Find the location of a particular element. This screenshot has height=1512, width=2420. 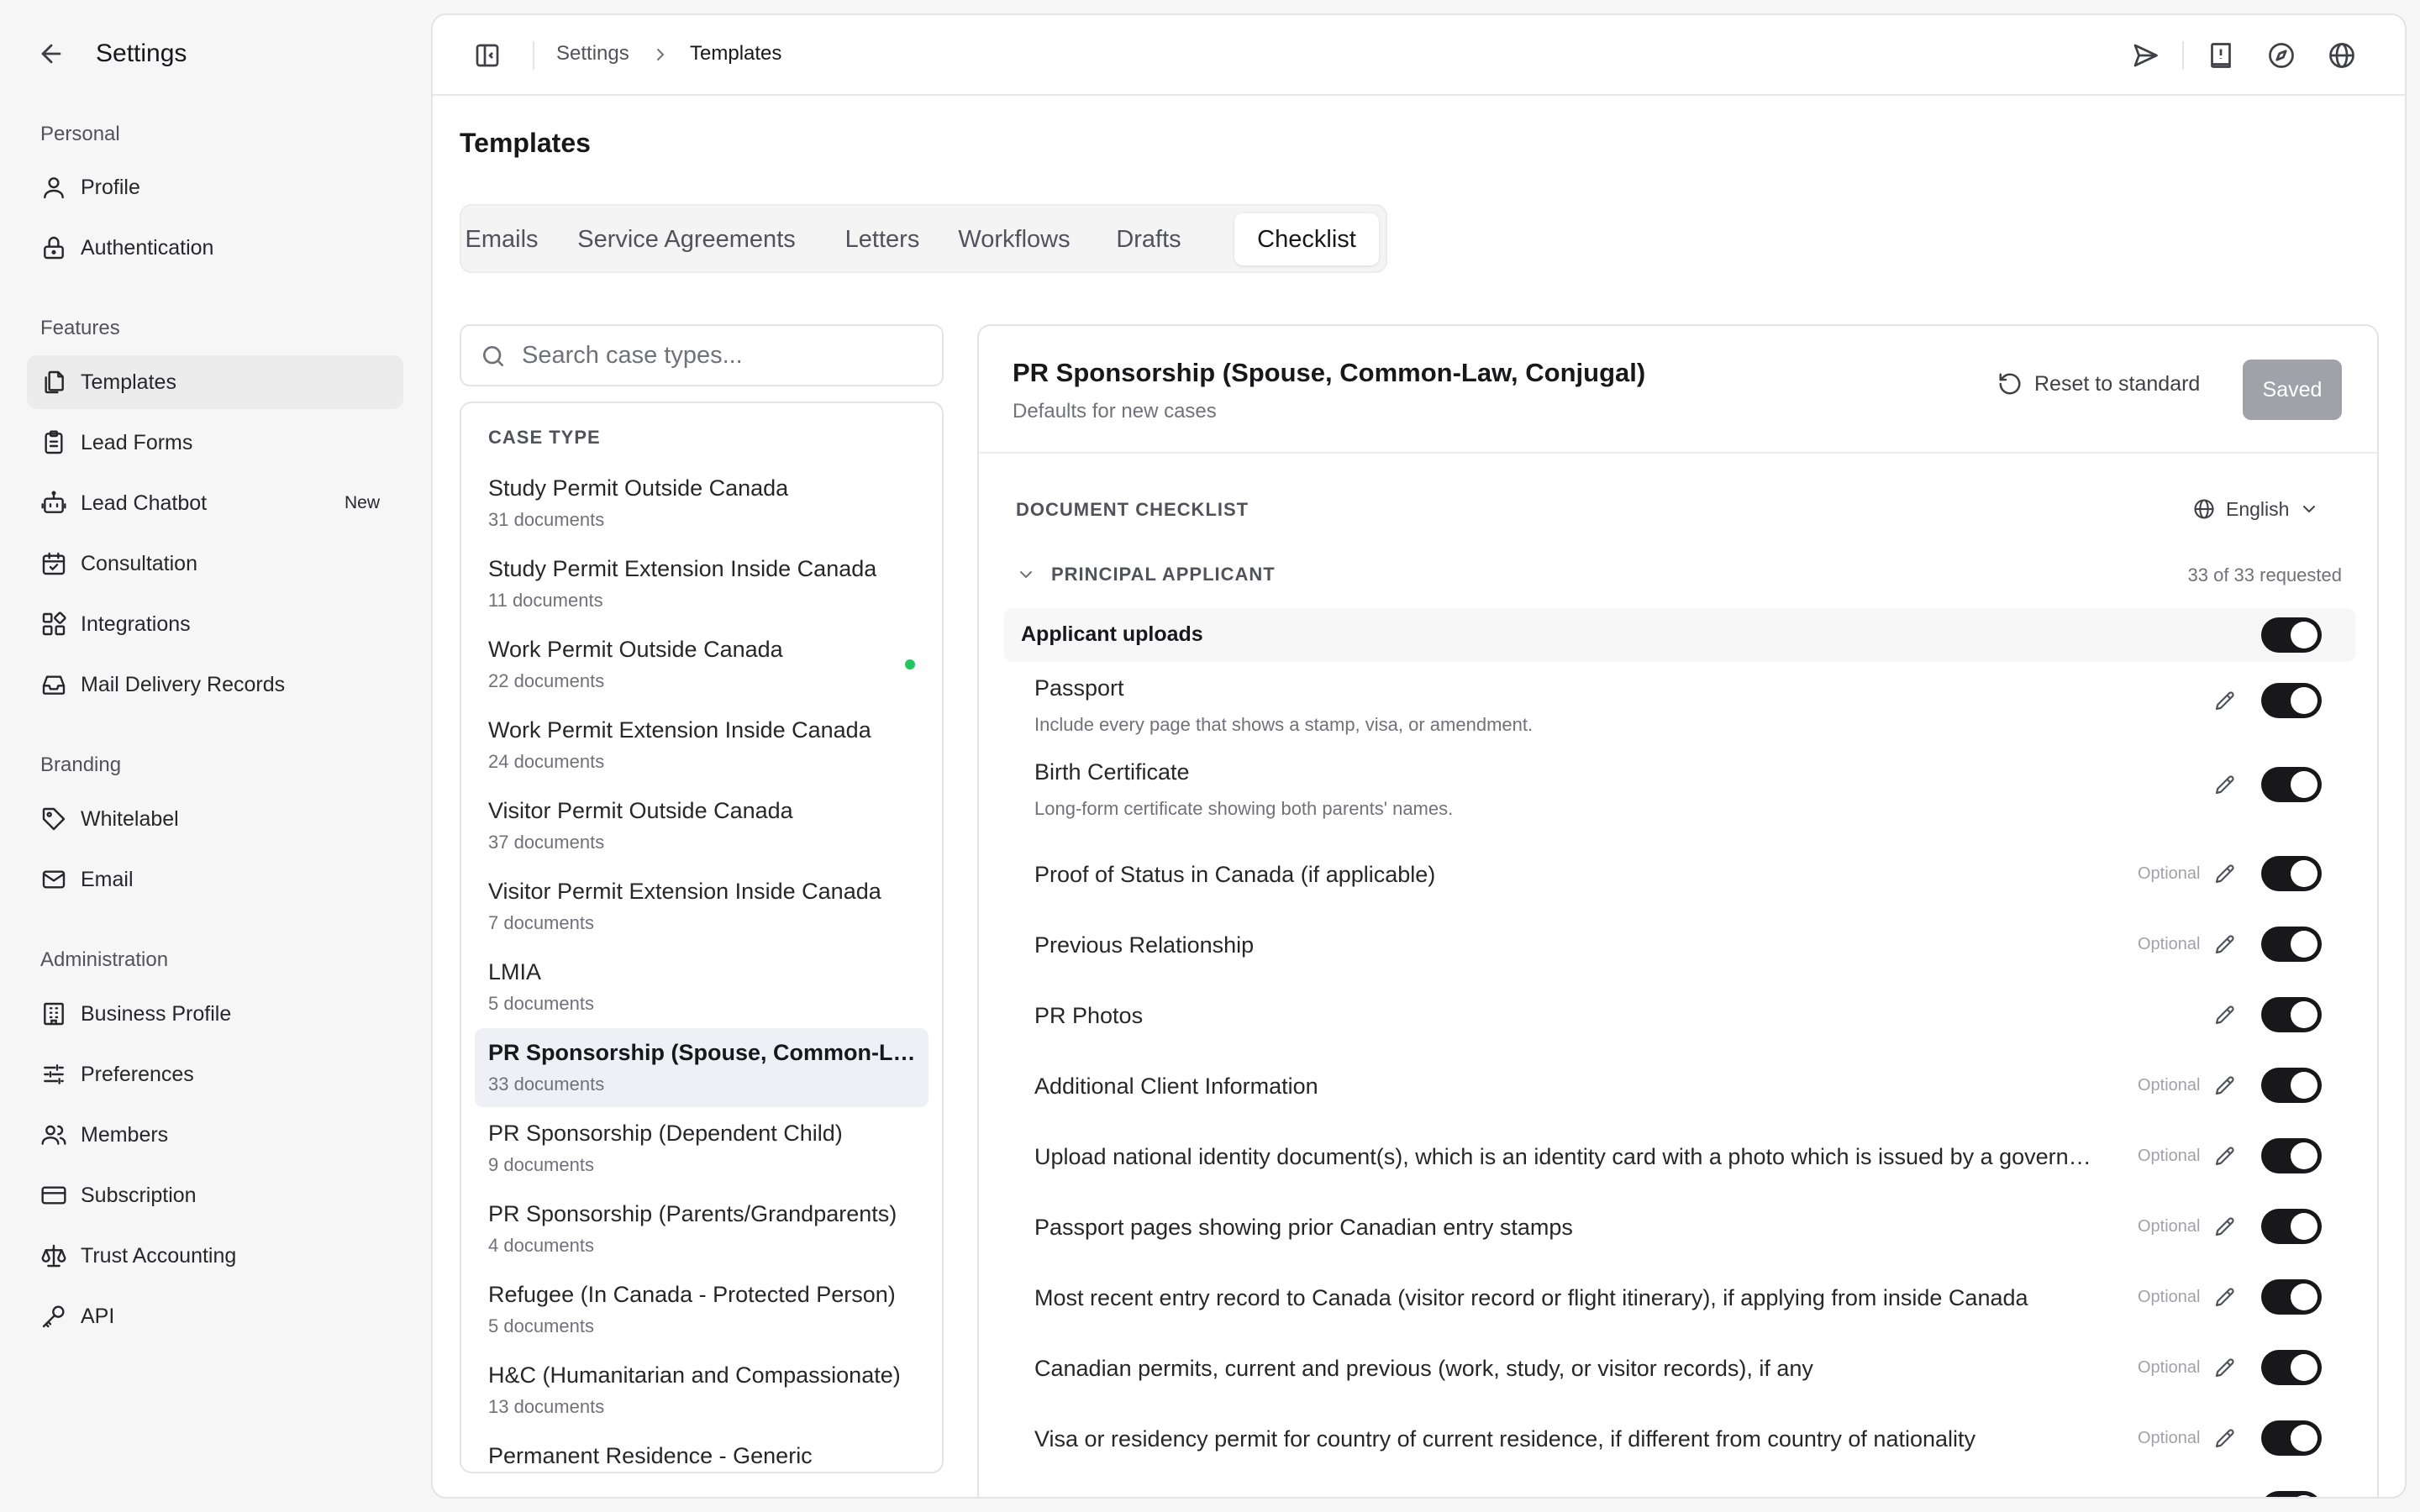

arrow-left-icon is located at coordinates (52, 53).